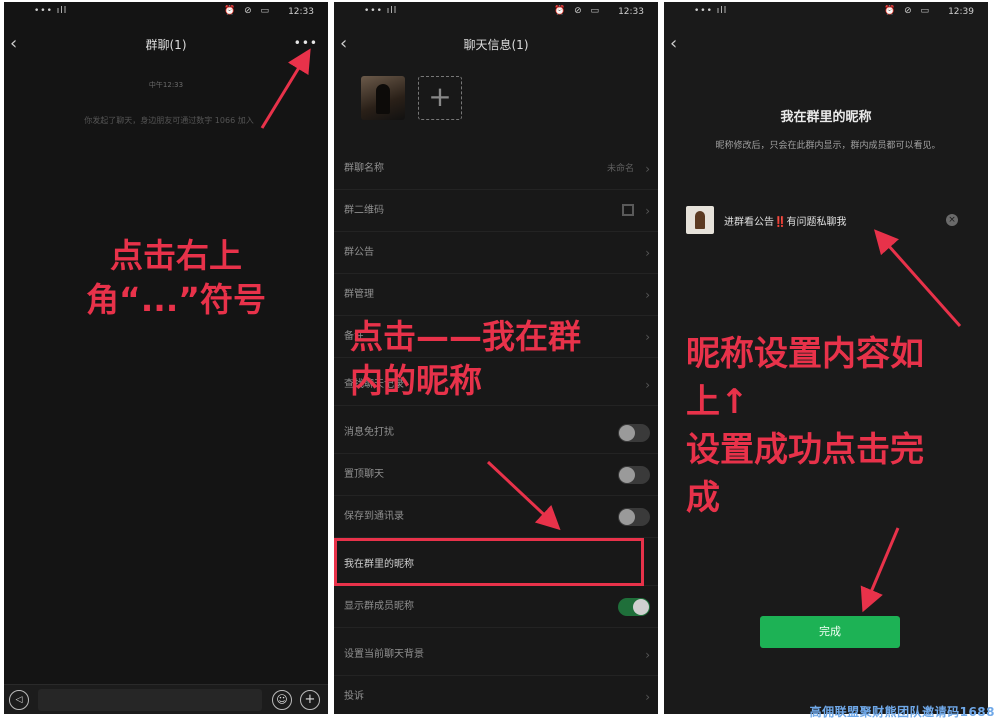 This screenshot has height=720, width=995. Describe the element at coordinates (306, 43) in the screenshot. I see `more-options-icon: •••` at that location.